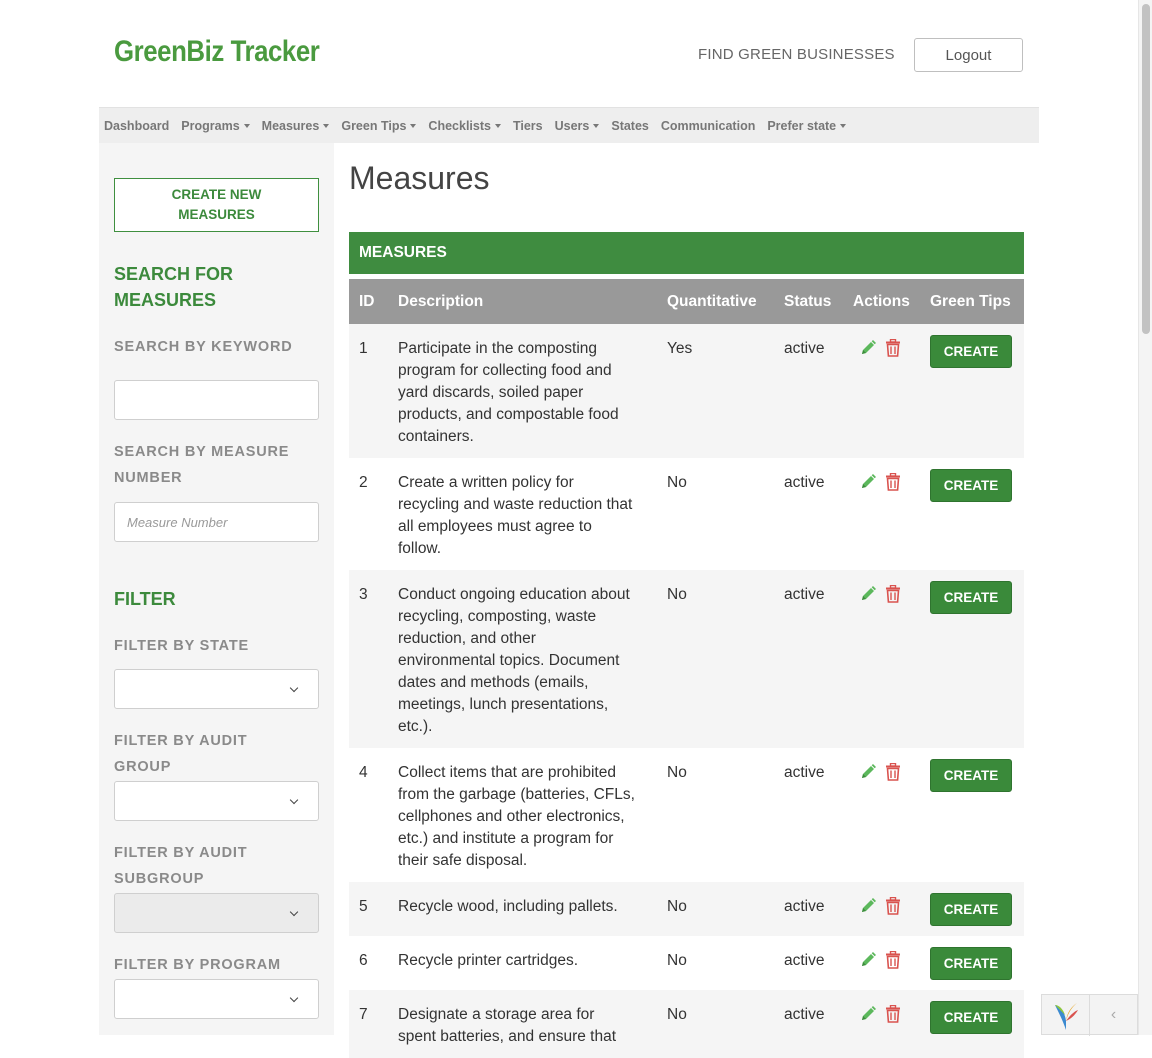  Describe the element at coordinates (216, 913) in the screenshot. I see `filter-audit-subgroup-select` at that location.